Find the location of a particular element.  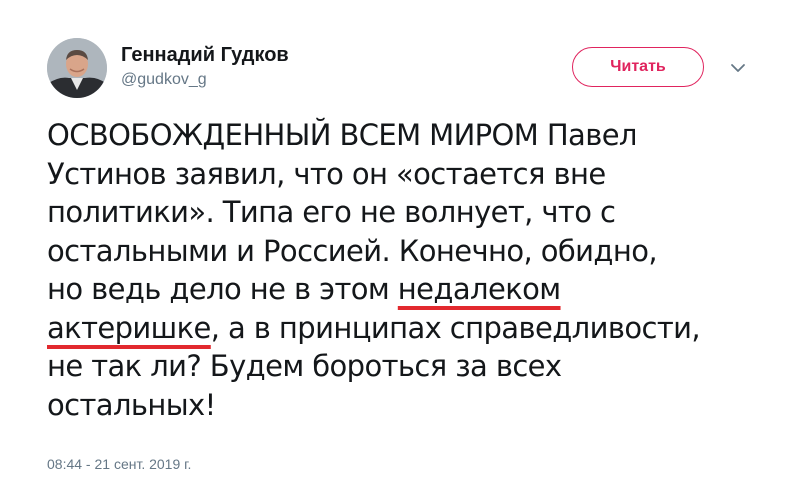

tweet-text-line: политики». Типа его не волнует, что с is located at coordinates (331, 212).